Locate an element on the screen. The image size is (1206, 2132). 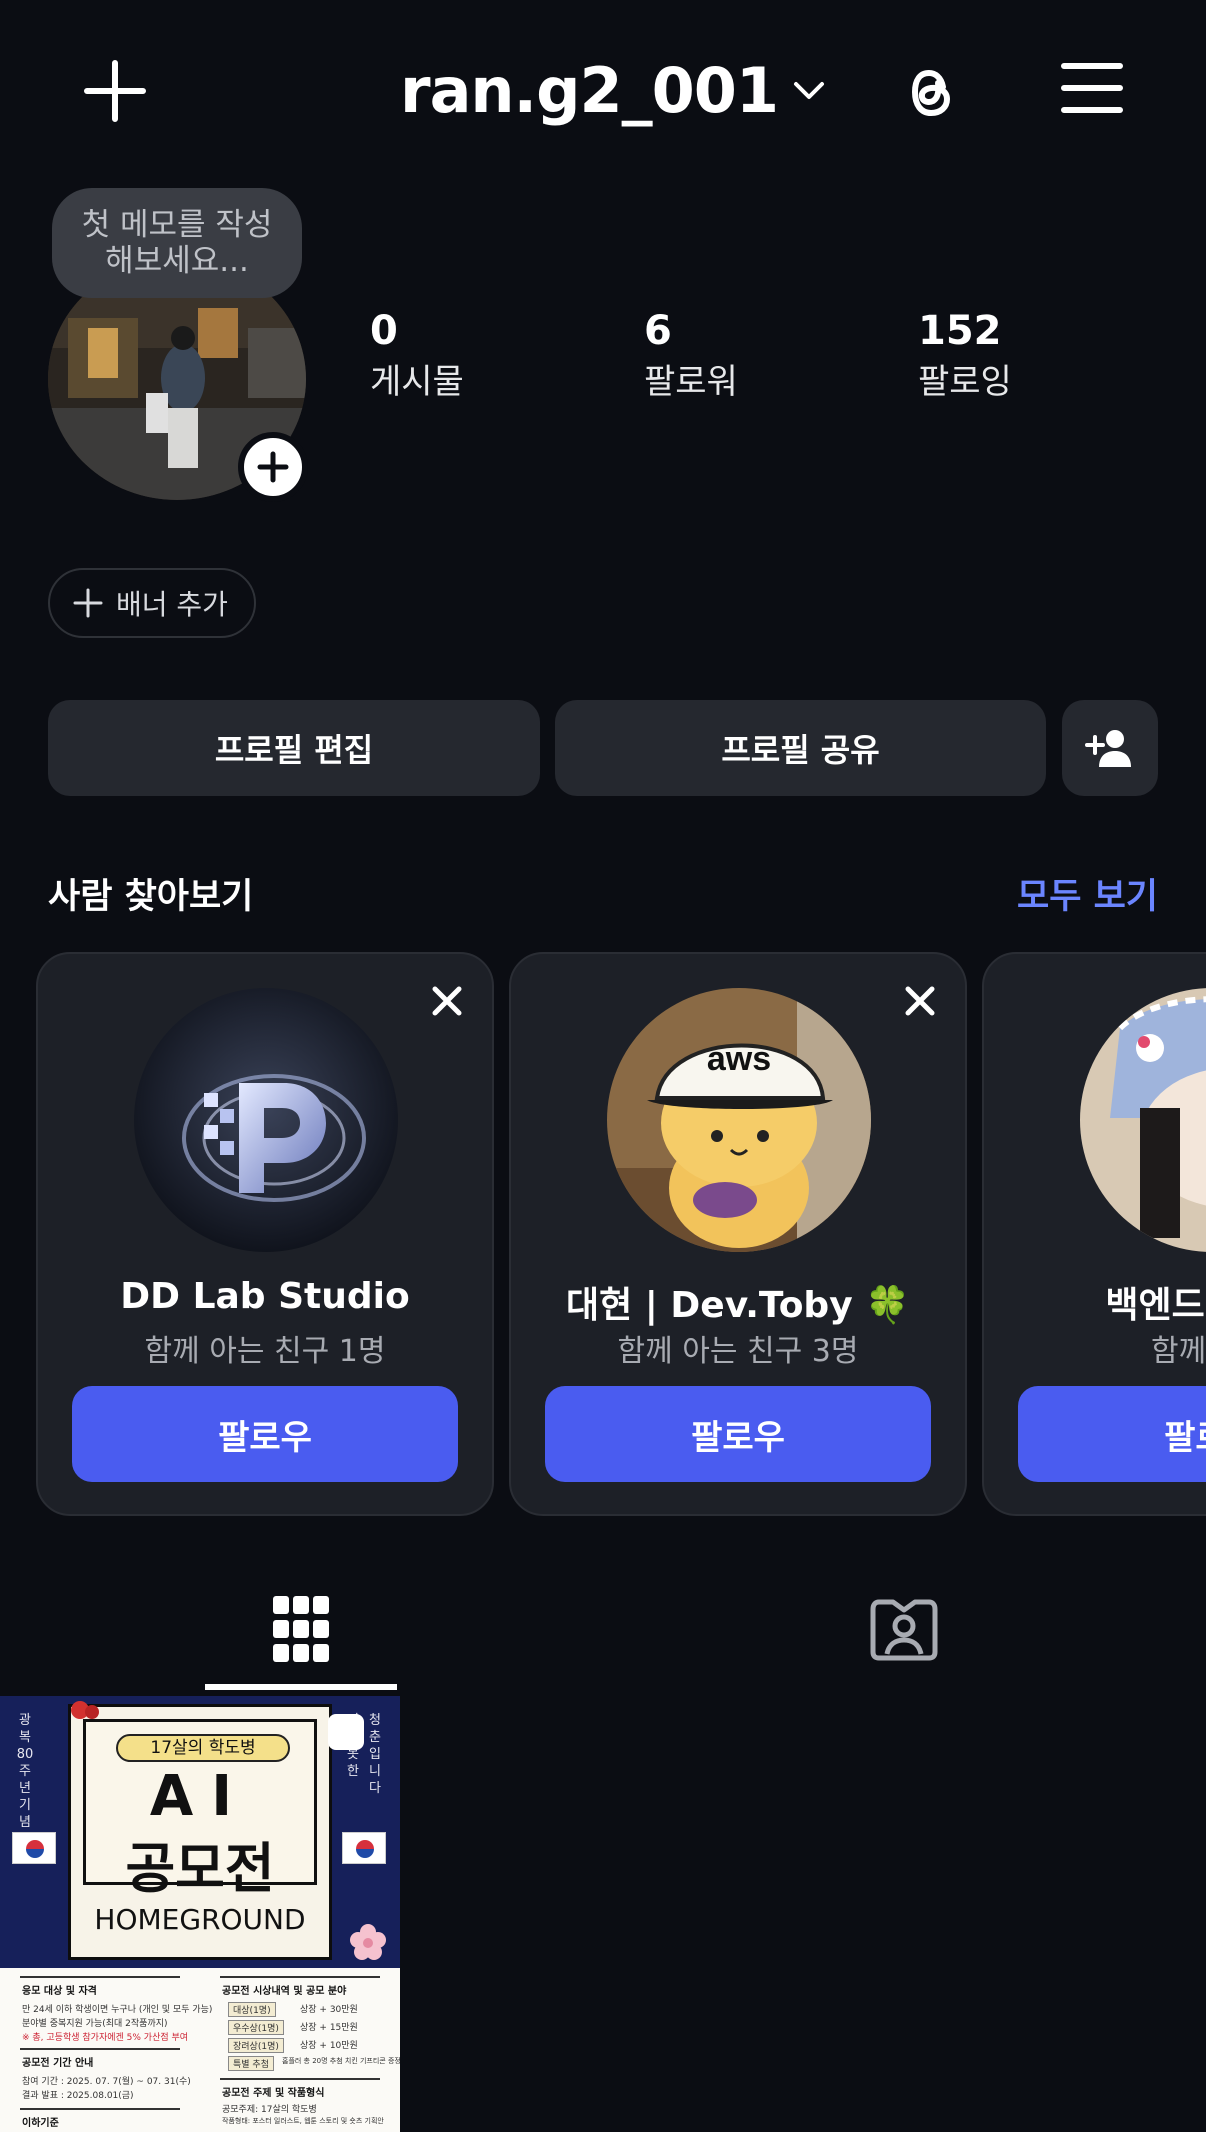
prize-label: 대상(1명) is located at coordinates (252, 2009).